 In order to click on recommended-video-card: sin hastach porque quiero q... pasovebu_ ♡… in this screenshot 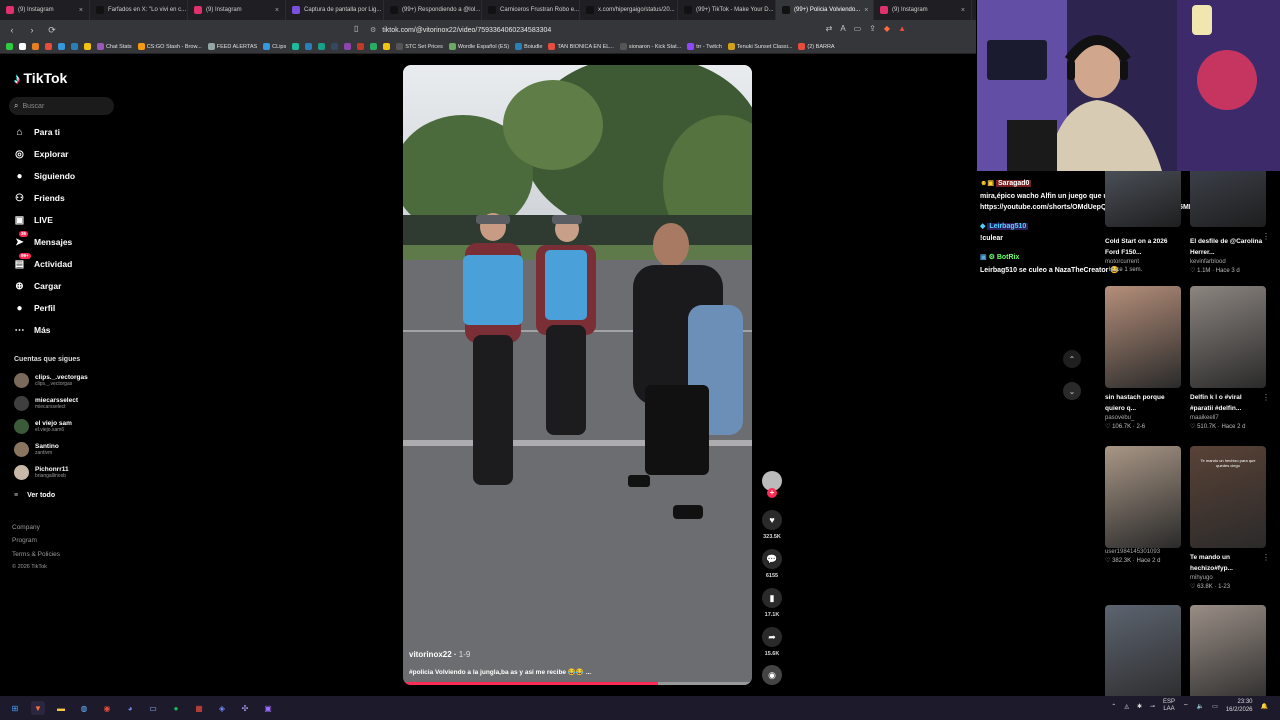, I will do `click(1143, 358)`.